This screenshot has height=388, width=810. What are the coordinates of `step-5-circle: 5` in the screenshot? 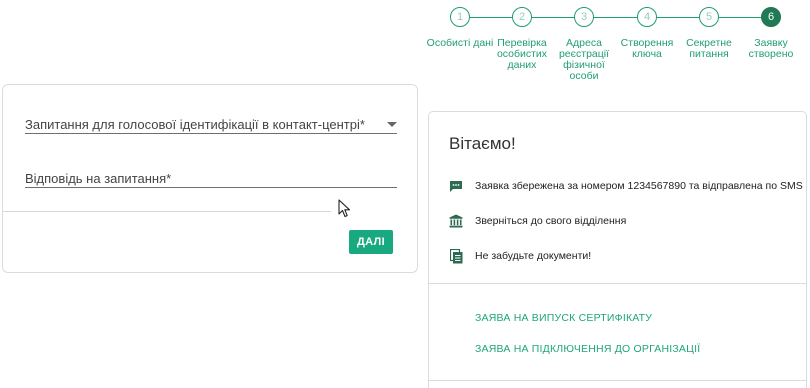 It's located at (709, 17).